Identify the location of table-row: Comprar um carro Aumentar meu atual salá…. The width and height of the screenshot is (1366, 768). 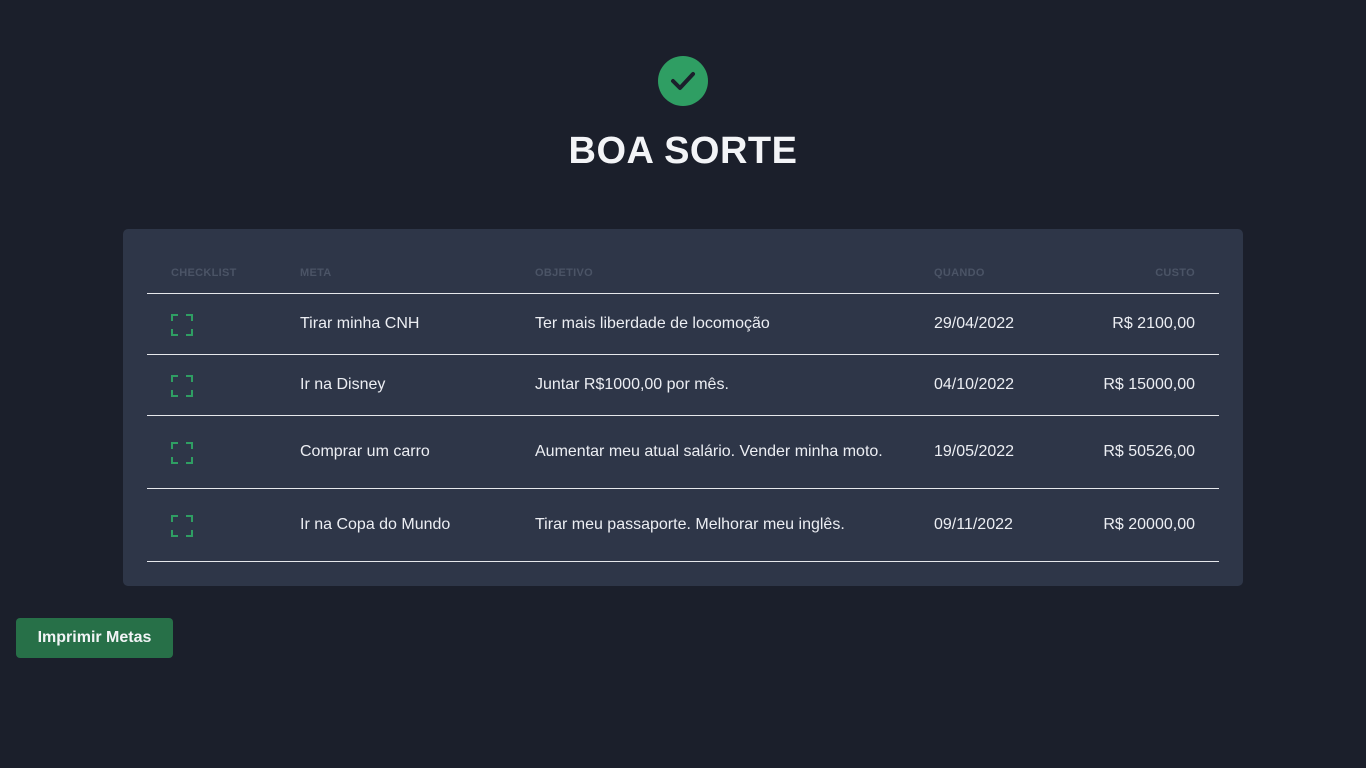
(683, 452).